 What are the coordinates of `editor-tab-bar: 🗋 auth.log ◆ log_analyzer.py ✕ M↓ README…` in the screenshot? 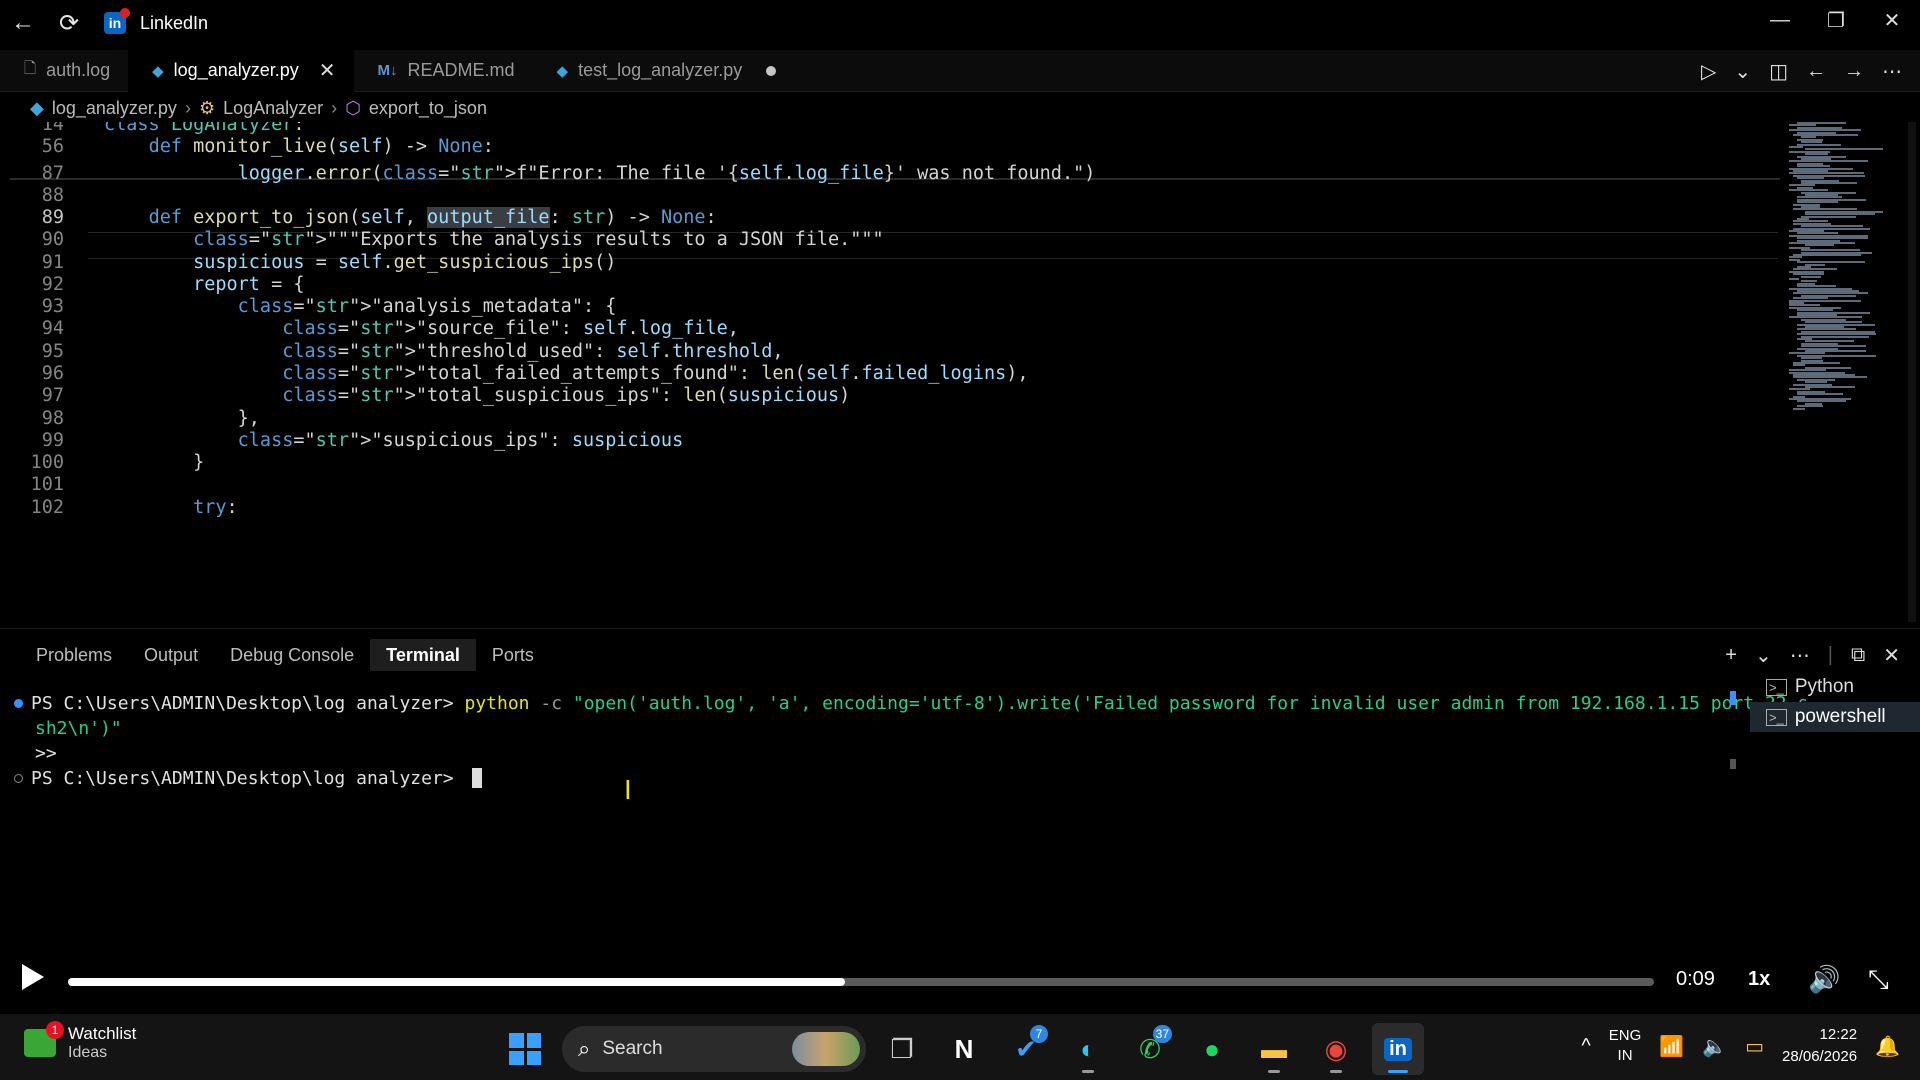 It's located at (960, 70).